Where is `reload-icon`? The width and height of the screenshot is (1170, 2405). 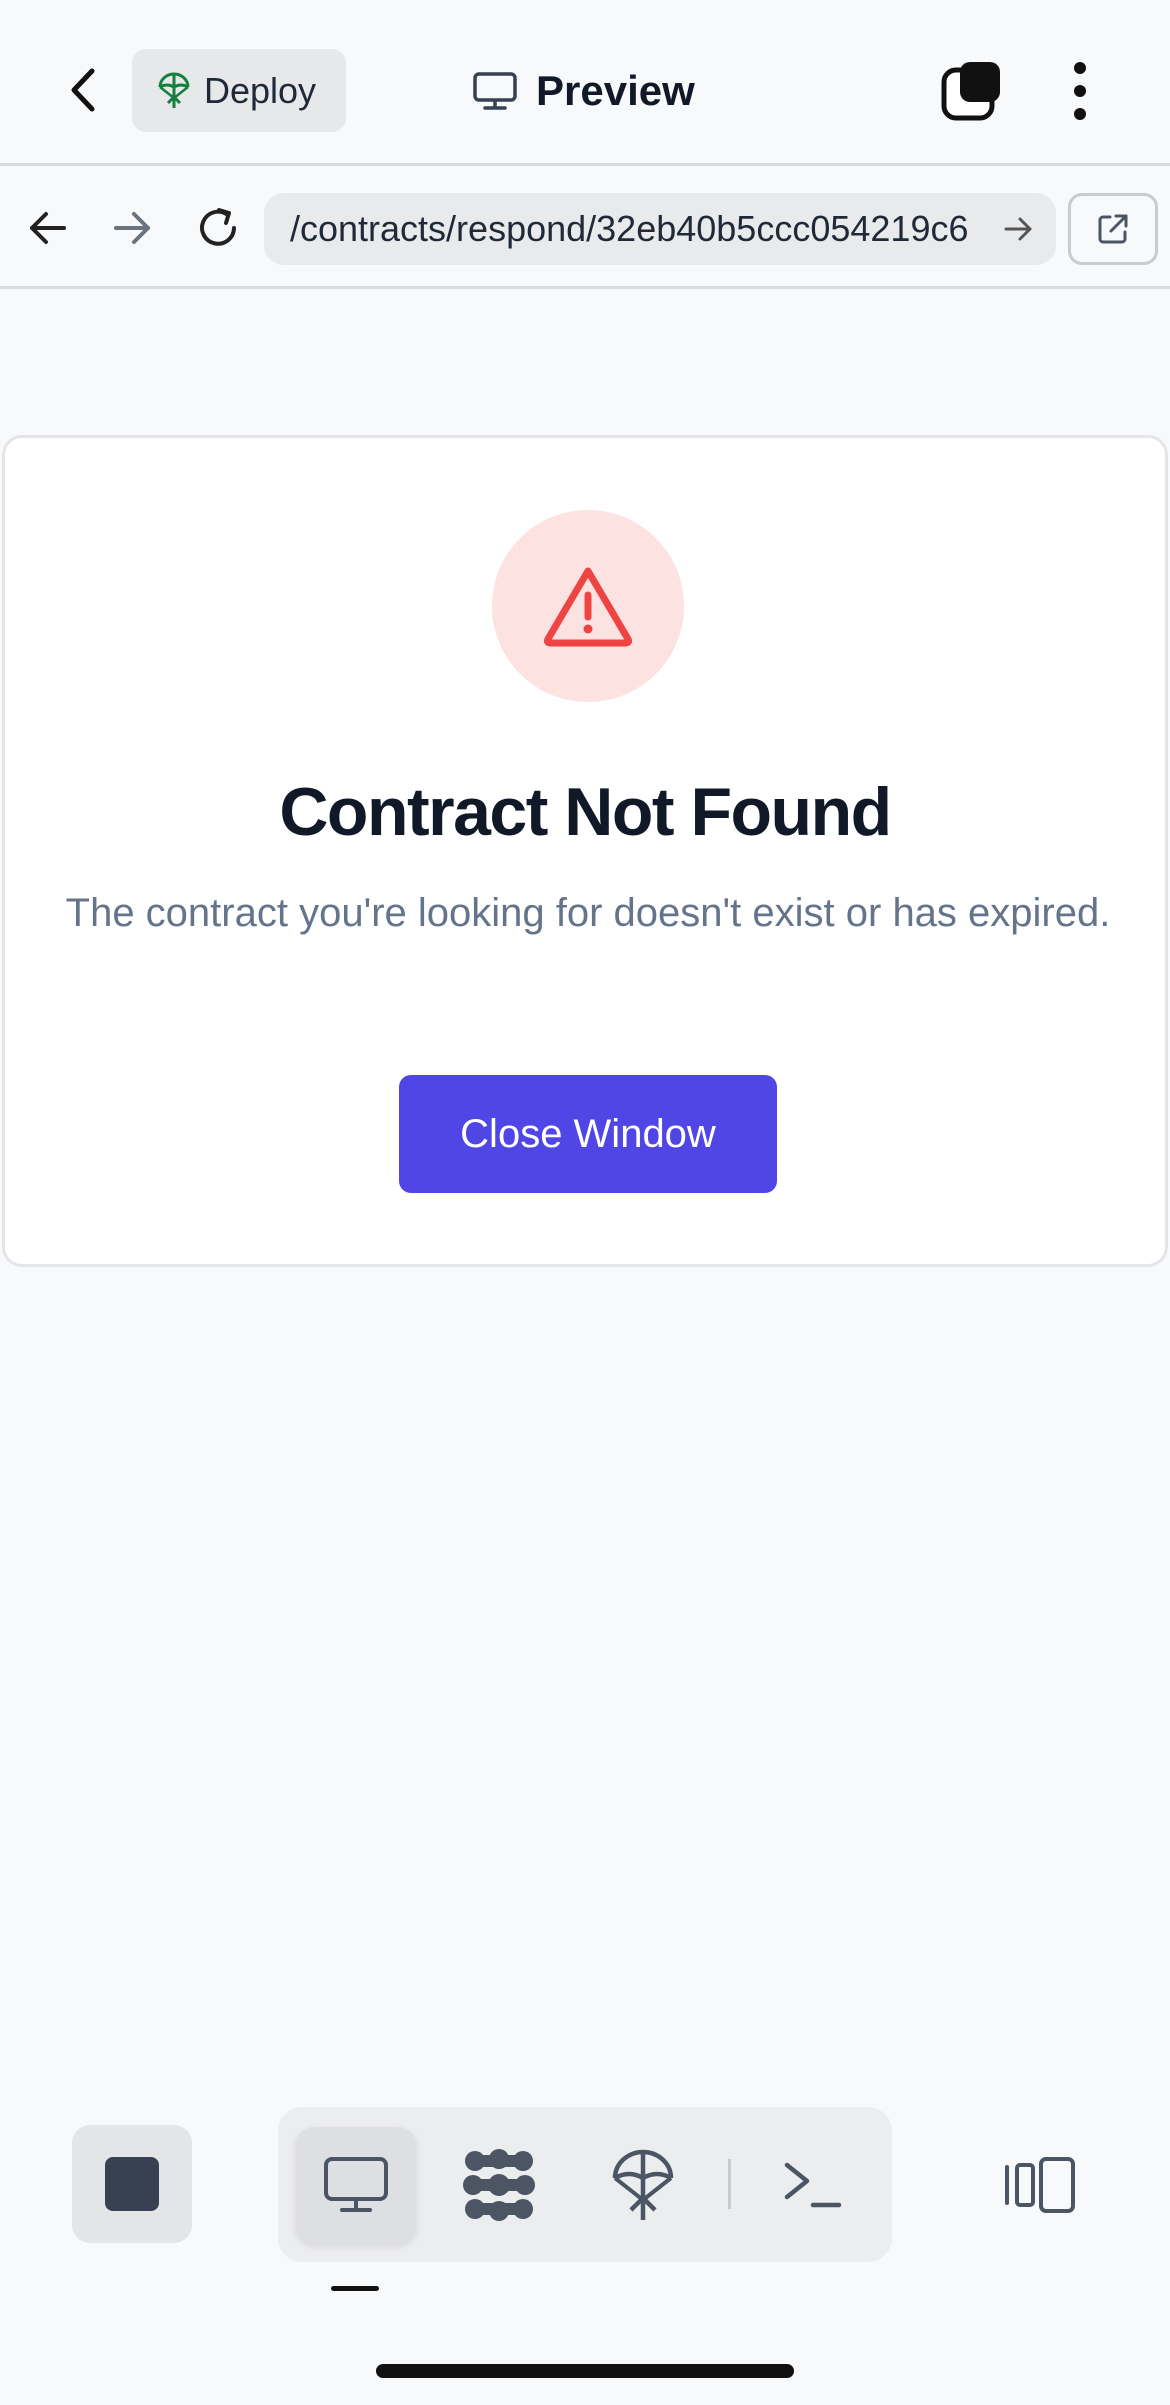
reload-icon is located at coordinates (218, 227).